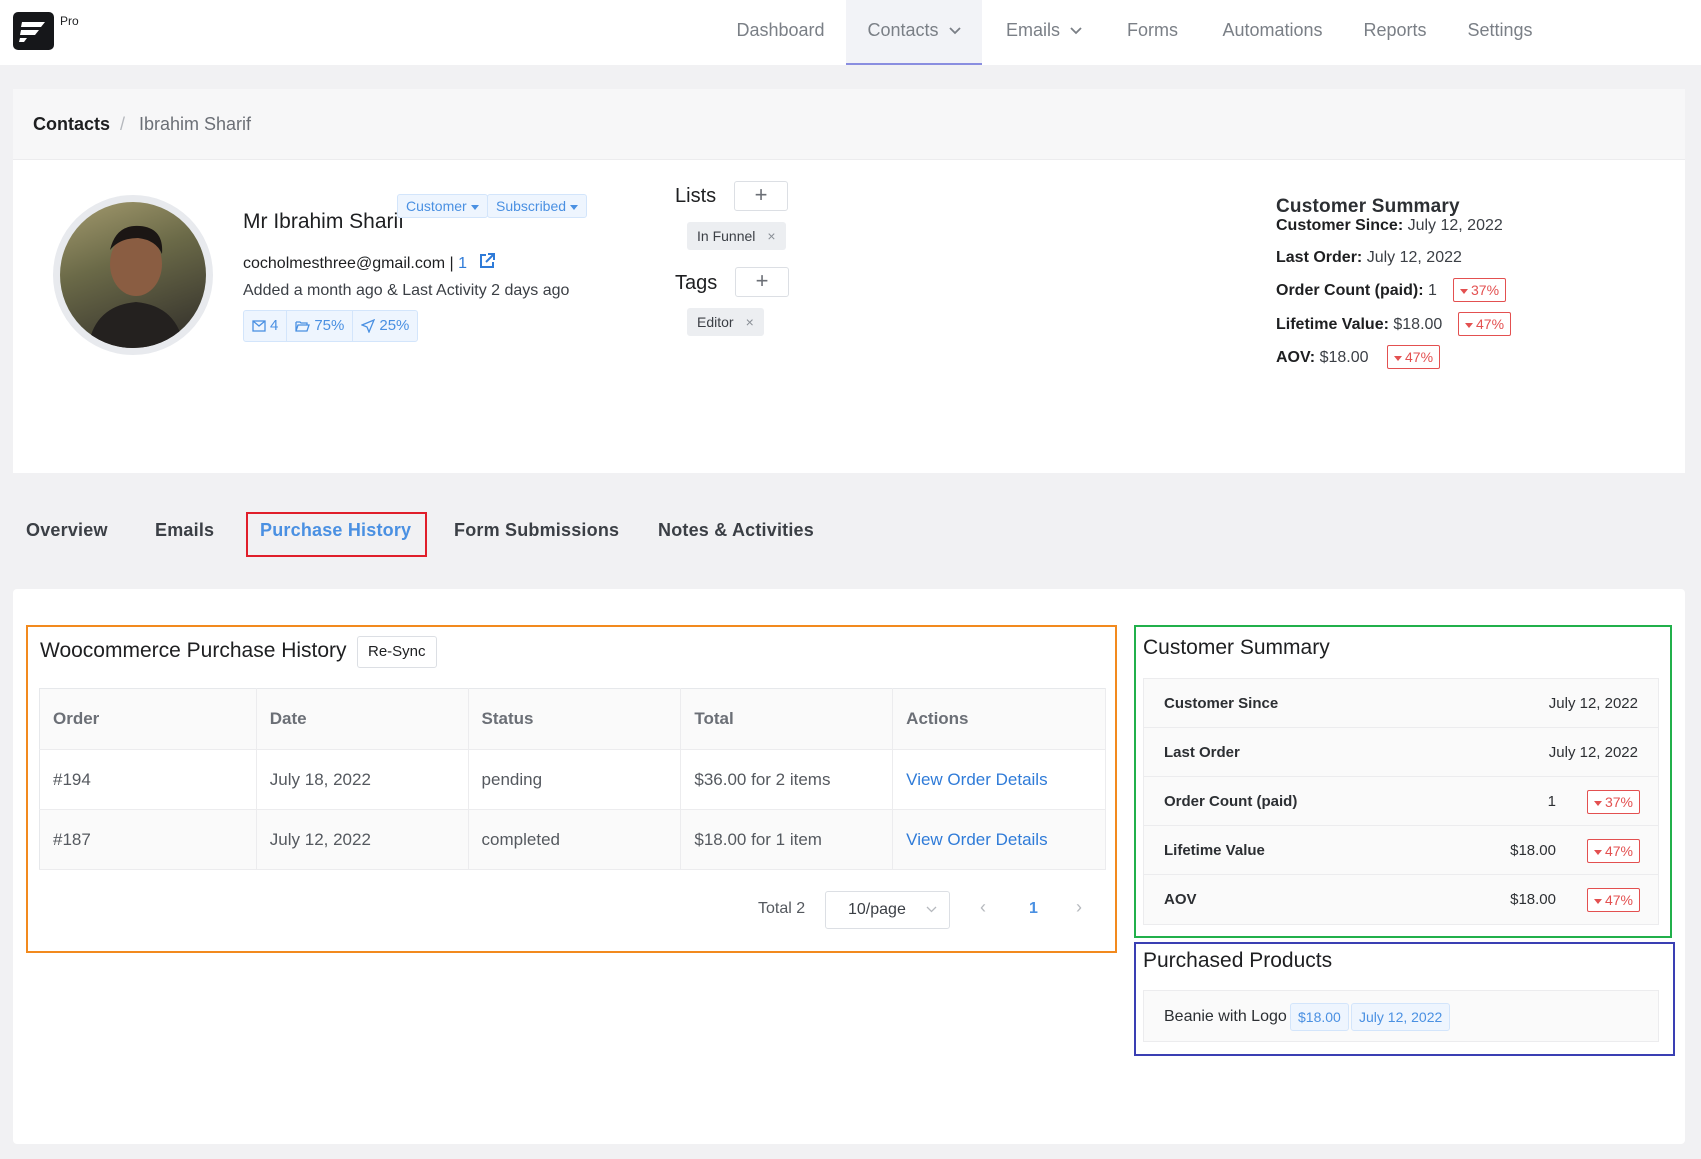 The image size is (1701, 1159). What do you see at coordinates (1480, 290) in the screenshot?
I see `order-count-change-badge: 37%` at bounding box center [1480, 290].